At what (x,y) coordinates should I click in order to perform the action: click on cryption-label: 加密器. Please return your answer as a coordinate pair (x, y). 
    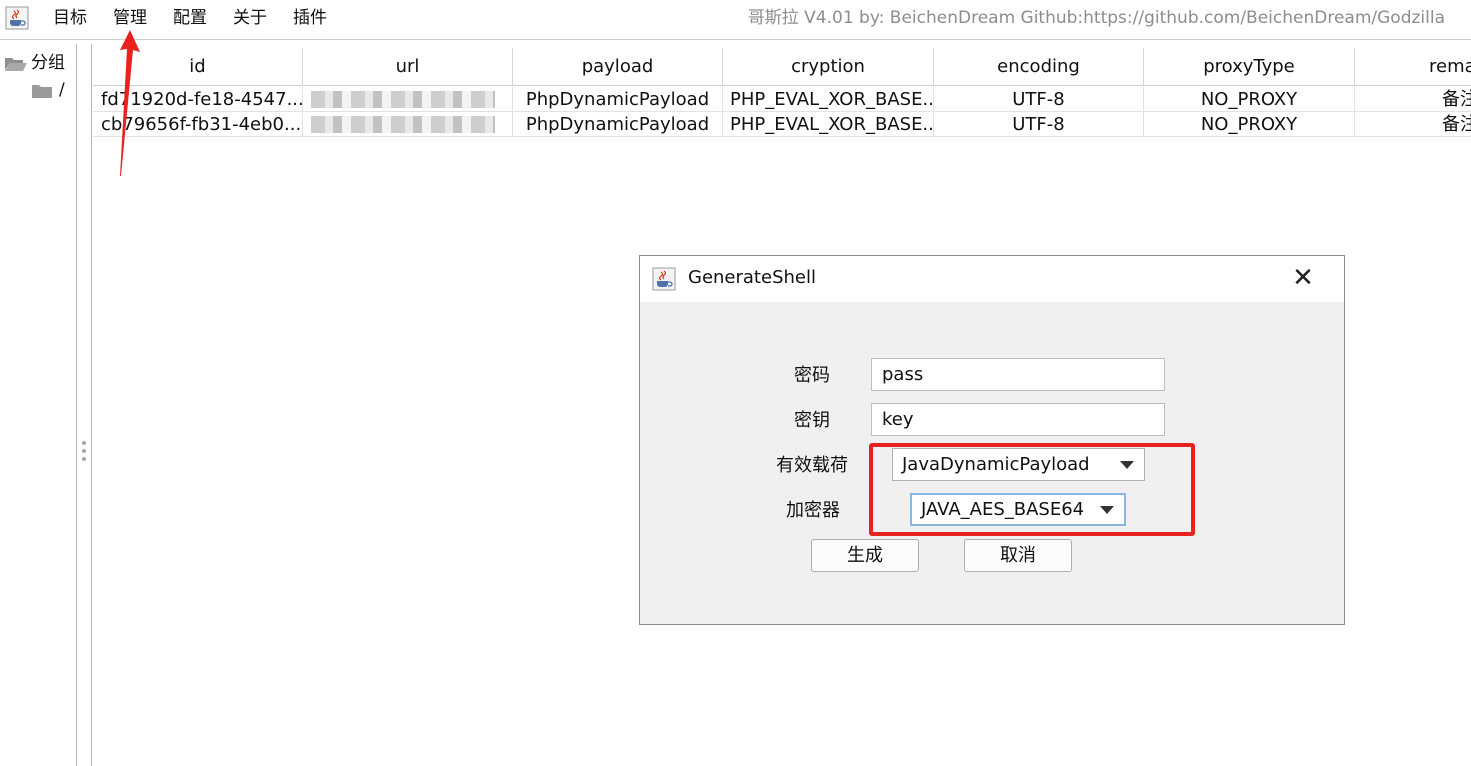
    Looking at the image, I should click on (813, 510).